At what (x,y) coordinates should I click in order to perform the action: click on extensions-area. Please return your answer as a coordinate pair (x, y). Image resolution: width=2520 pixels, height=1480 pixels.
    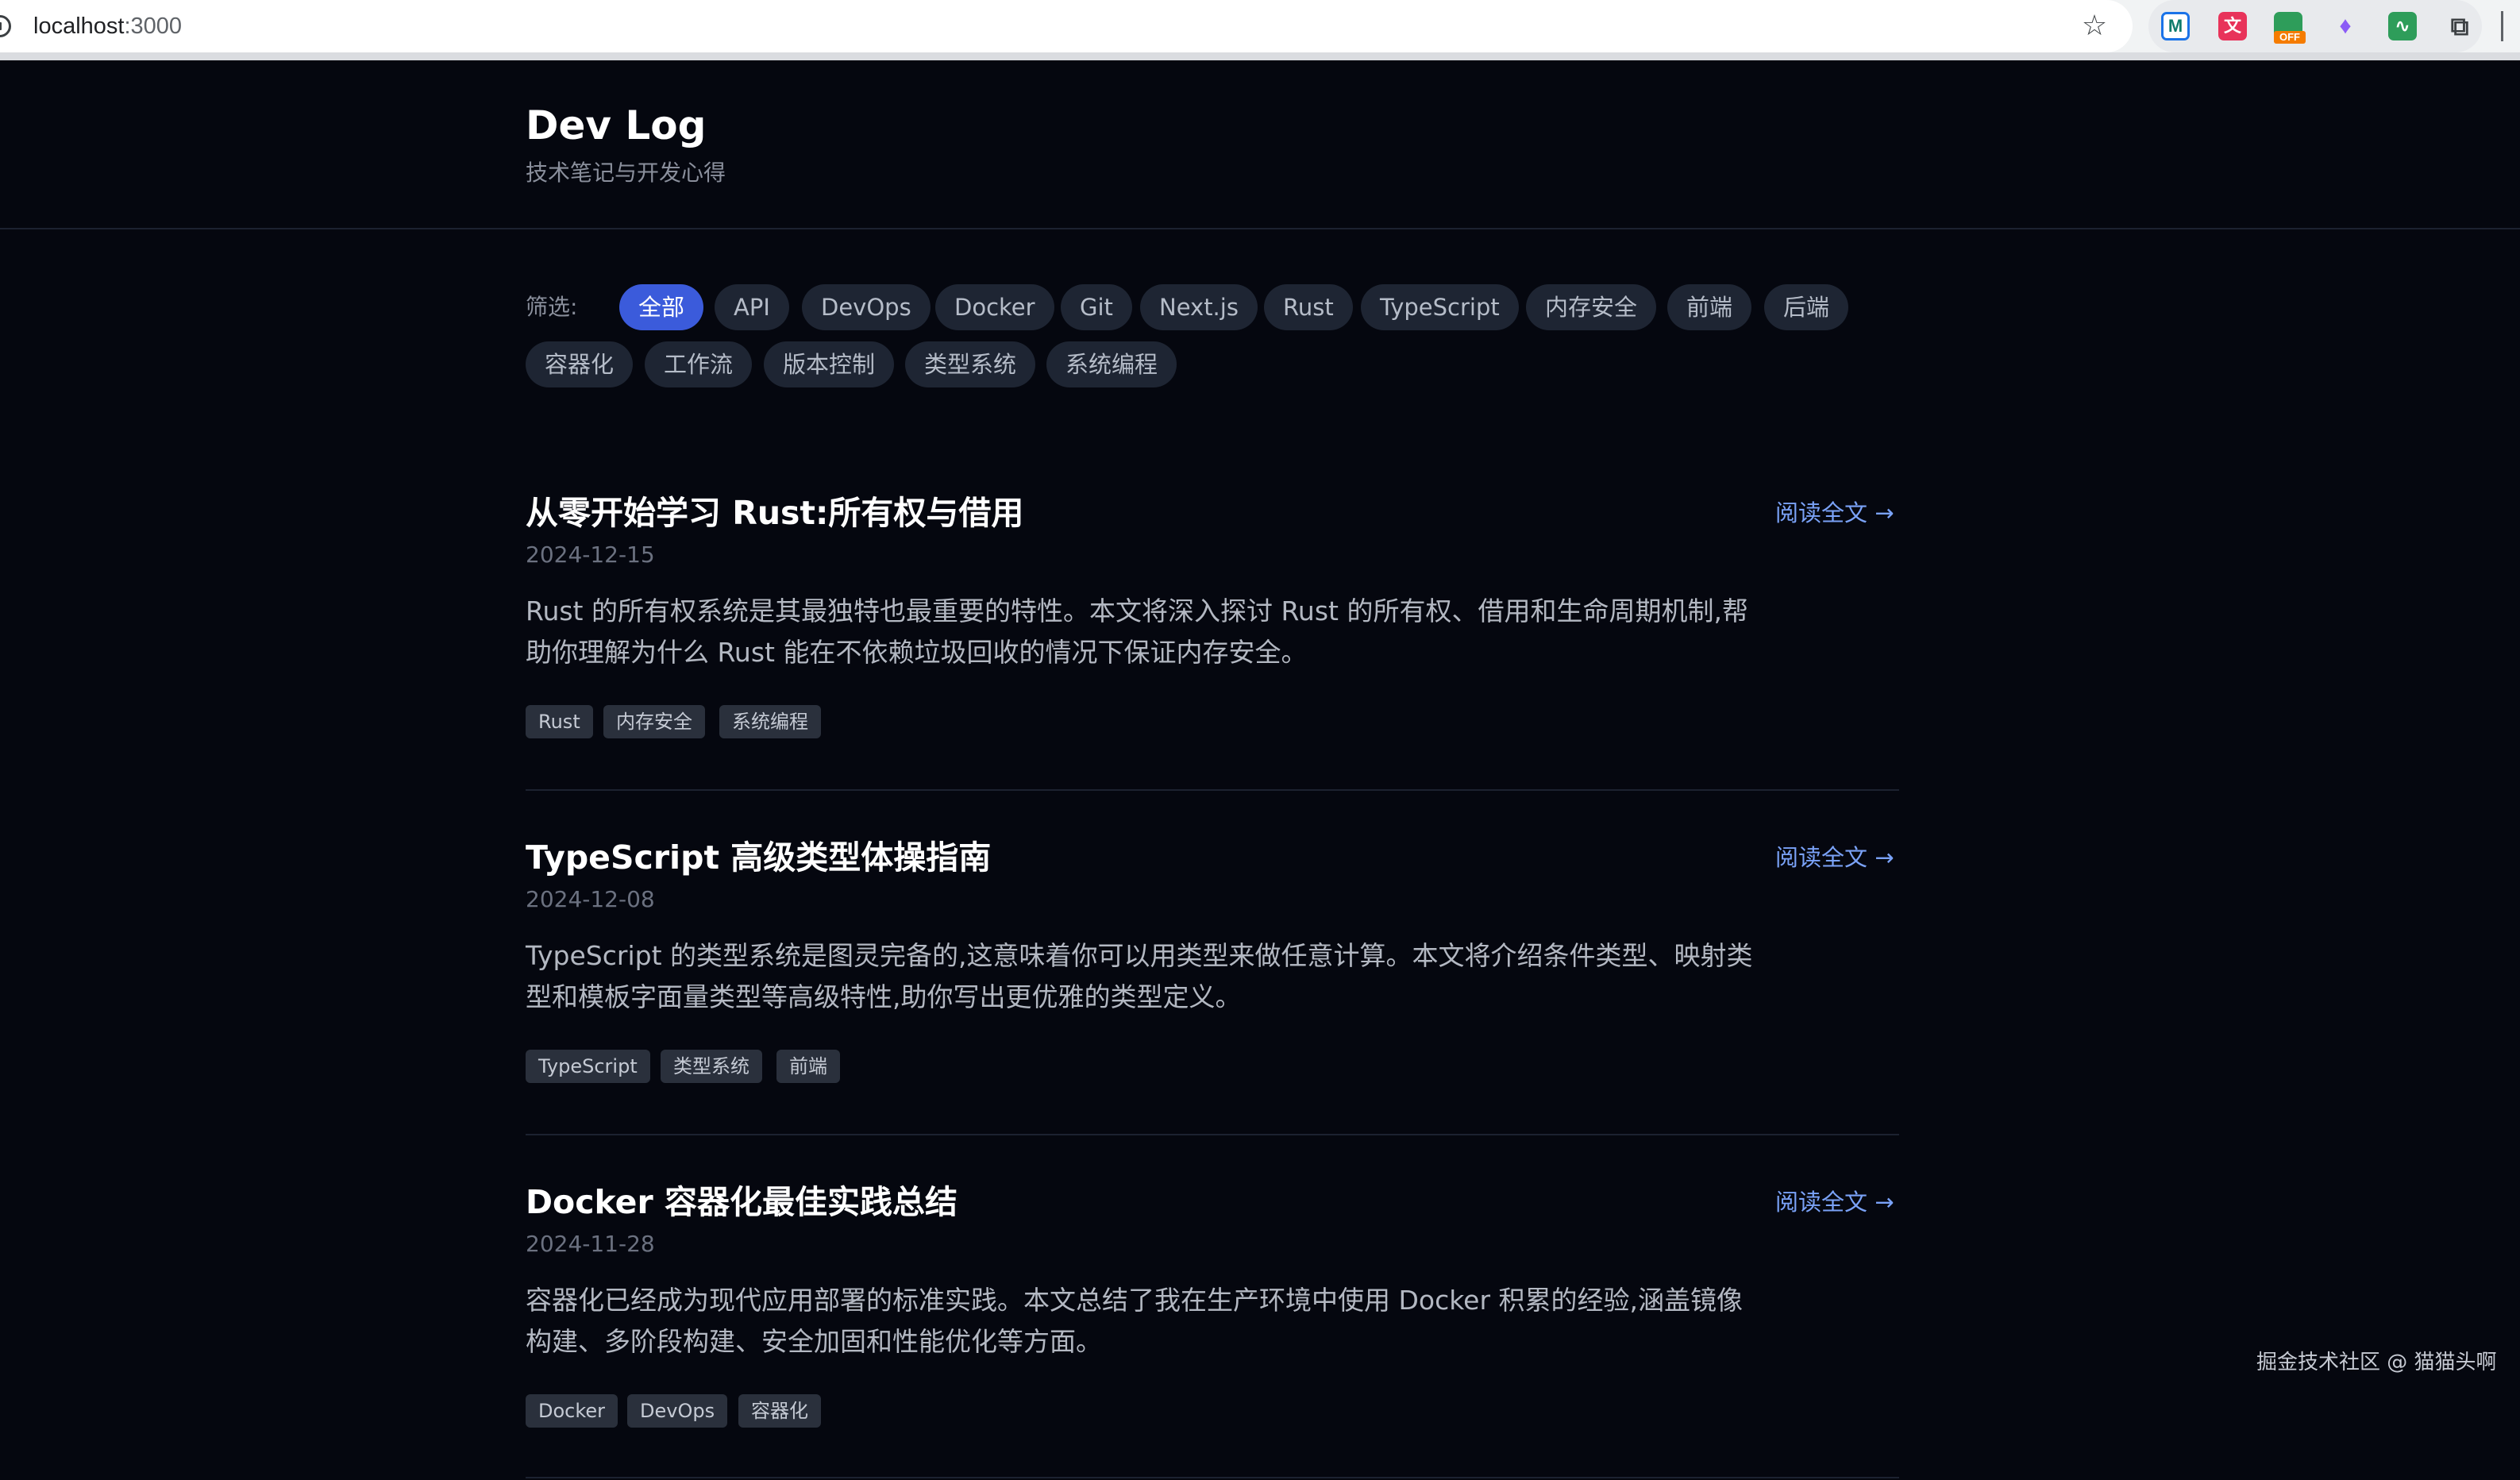
    Looking at the image, I should click on (2315, 26).